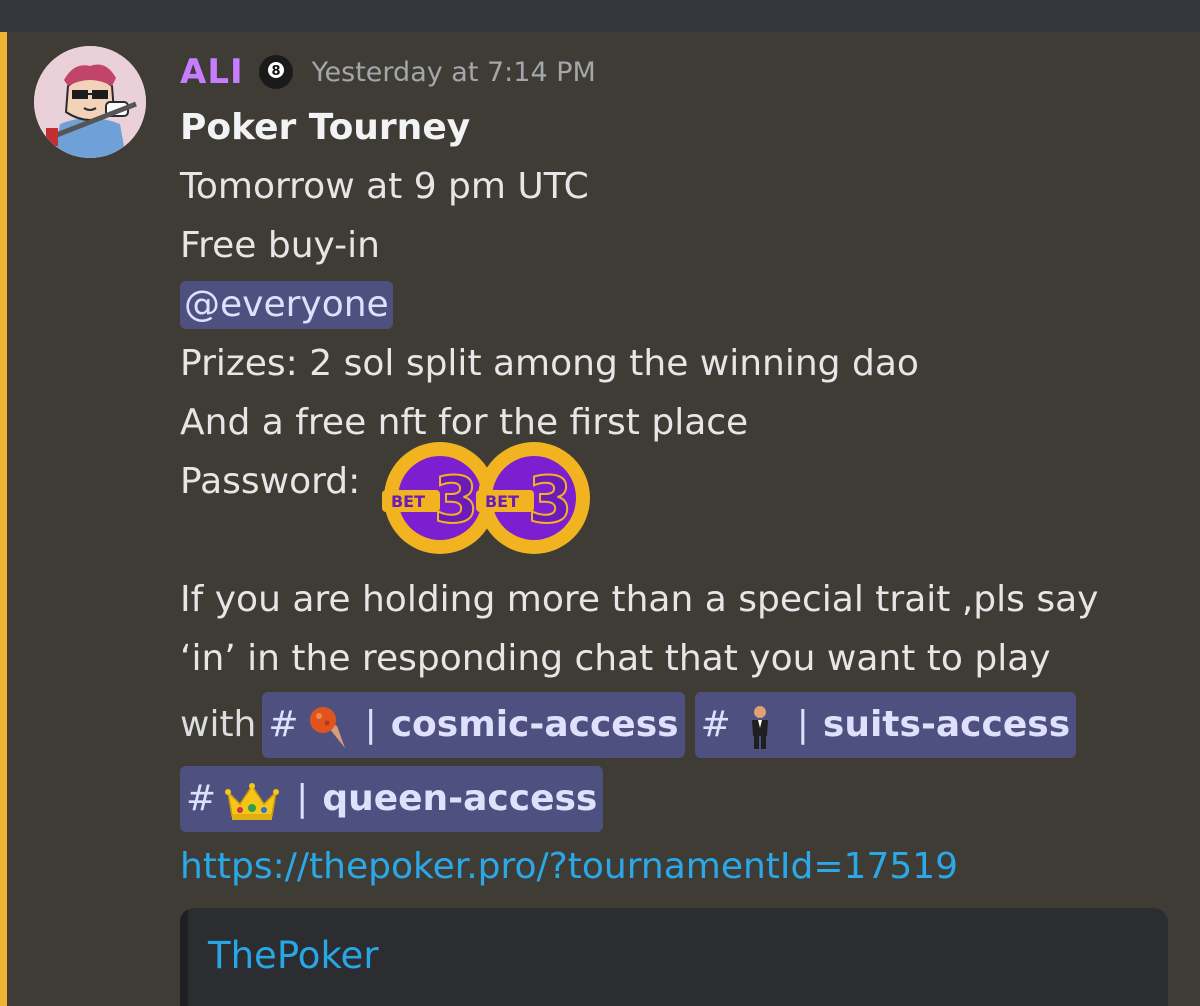  I want to click on 8-ball-icon: 8, so click(276, 72).